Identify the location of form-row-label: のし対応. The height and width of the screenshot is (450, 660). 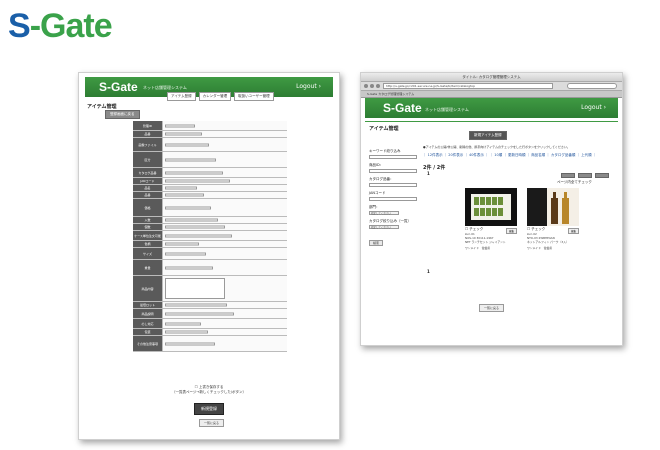
(148, 323).